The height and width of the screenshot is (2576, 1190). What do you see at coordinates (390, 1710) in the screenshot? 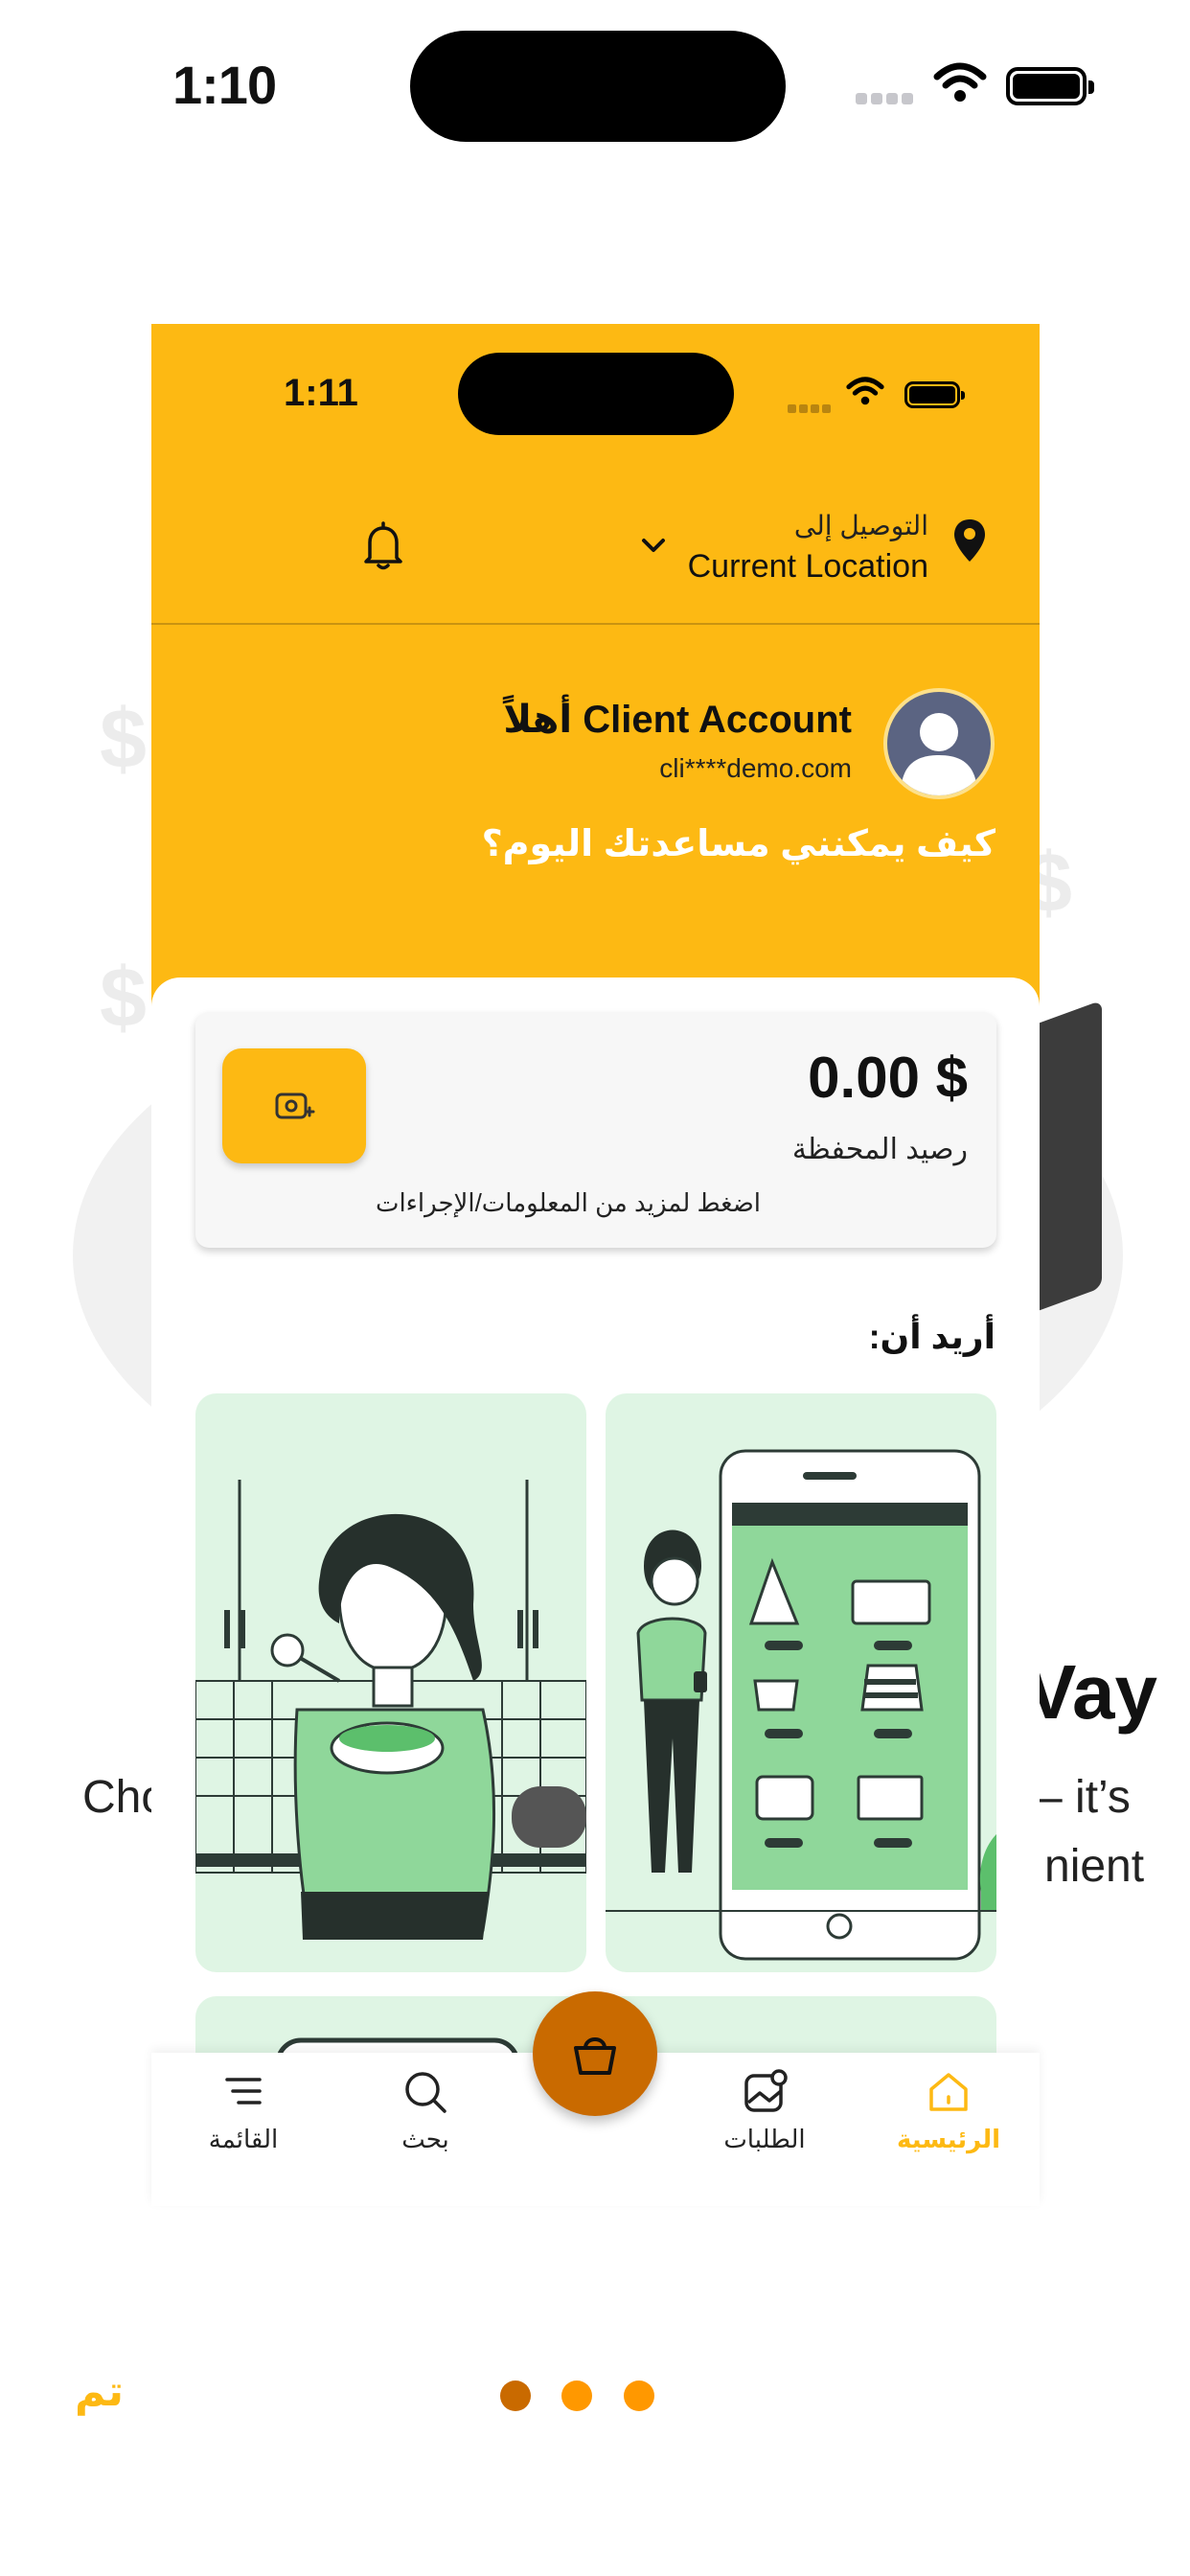
I see `food-illustration` at bounding box center [390, 1710].